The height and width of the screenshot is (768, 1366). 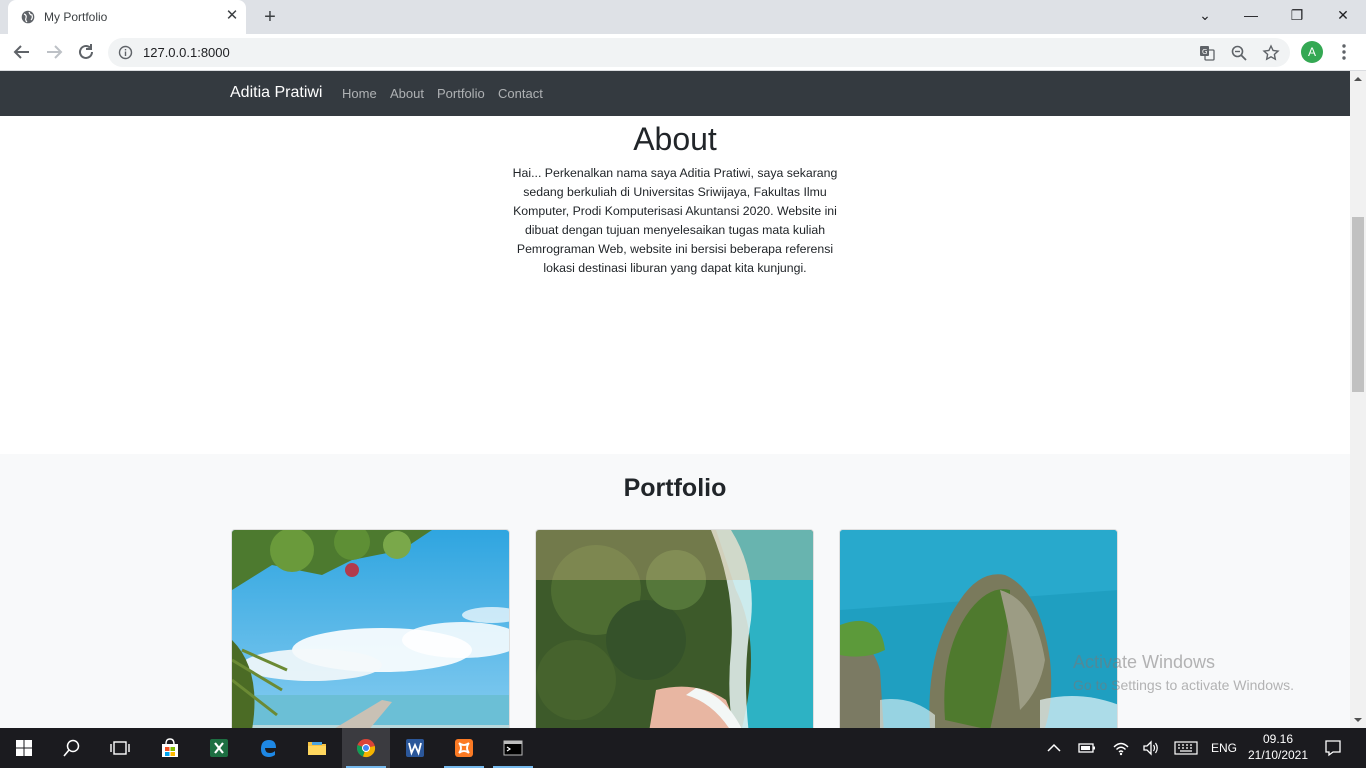 I want to click on tab-close-icon: ✕, so click(x=232, y=16).